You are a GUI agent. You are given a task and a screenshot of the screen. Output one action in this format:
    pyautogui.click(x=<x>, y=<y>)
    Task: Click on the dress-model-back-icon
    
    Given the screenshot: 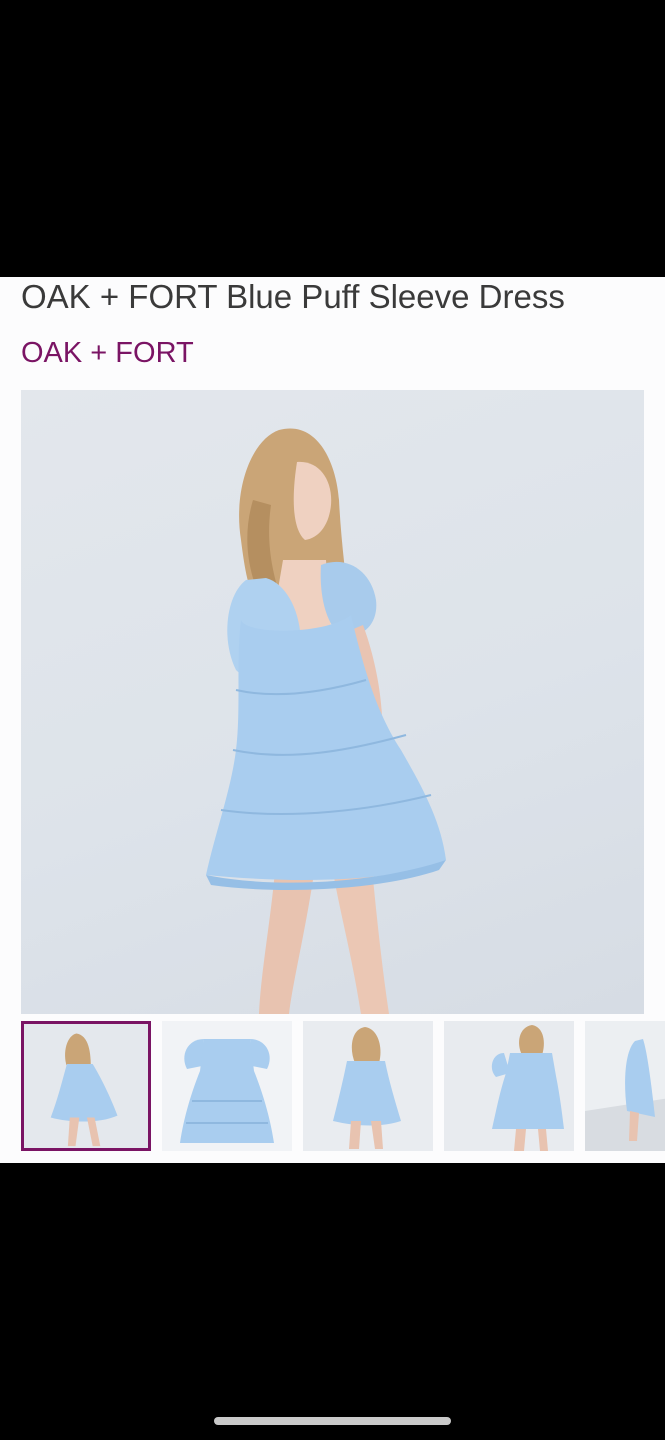 What is the action you would take?
    pyautogui.click(x=368, y=1086)
    